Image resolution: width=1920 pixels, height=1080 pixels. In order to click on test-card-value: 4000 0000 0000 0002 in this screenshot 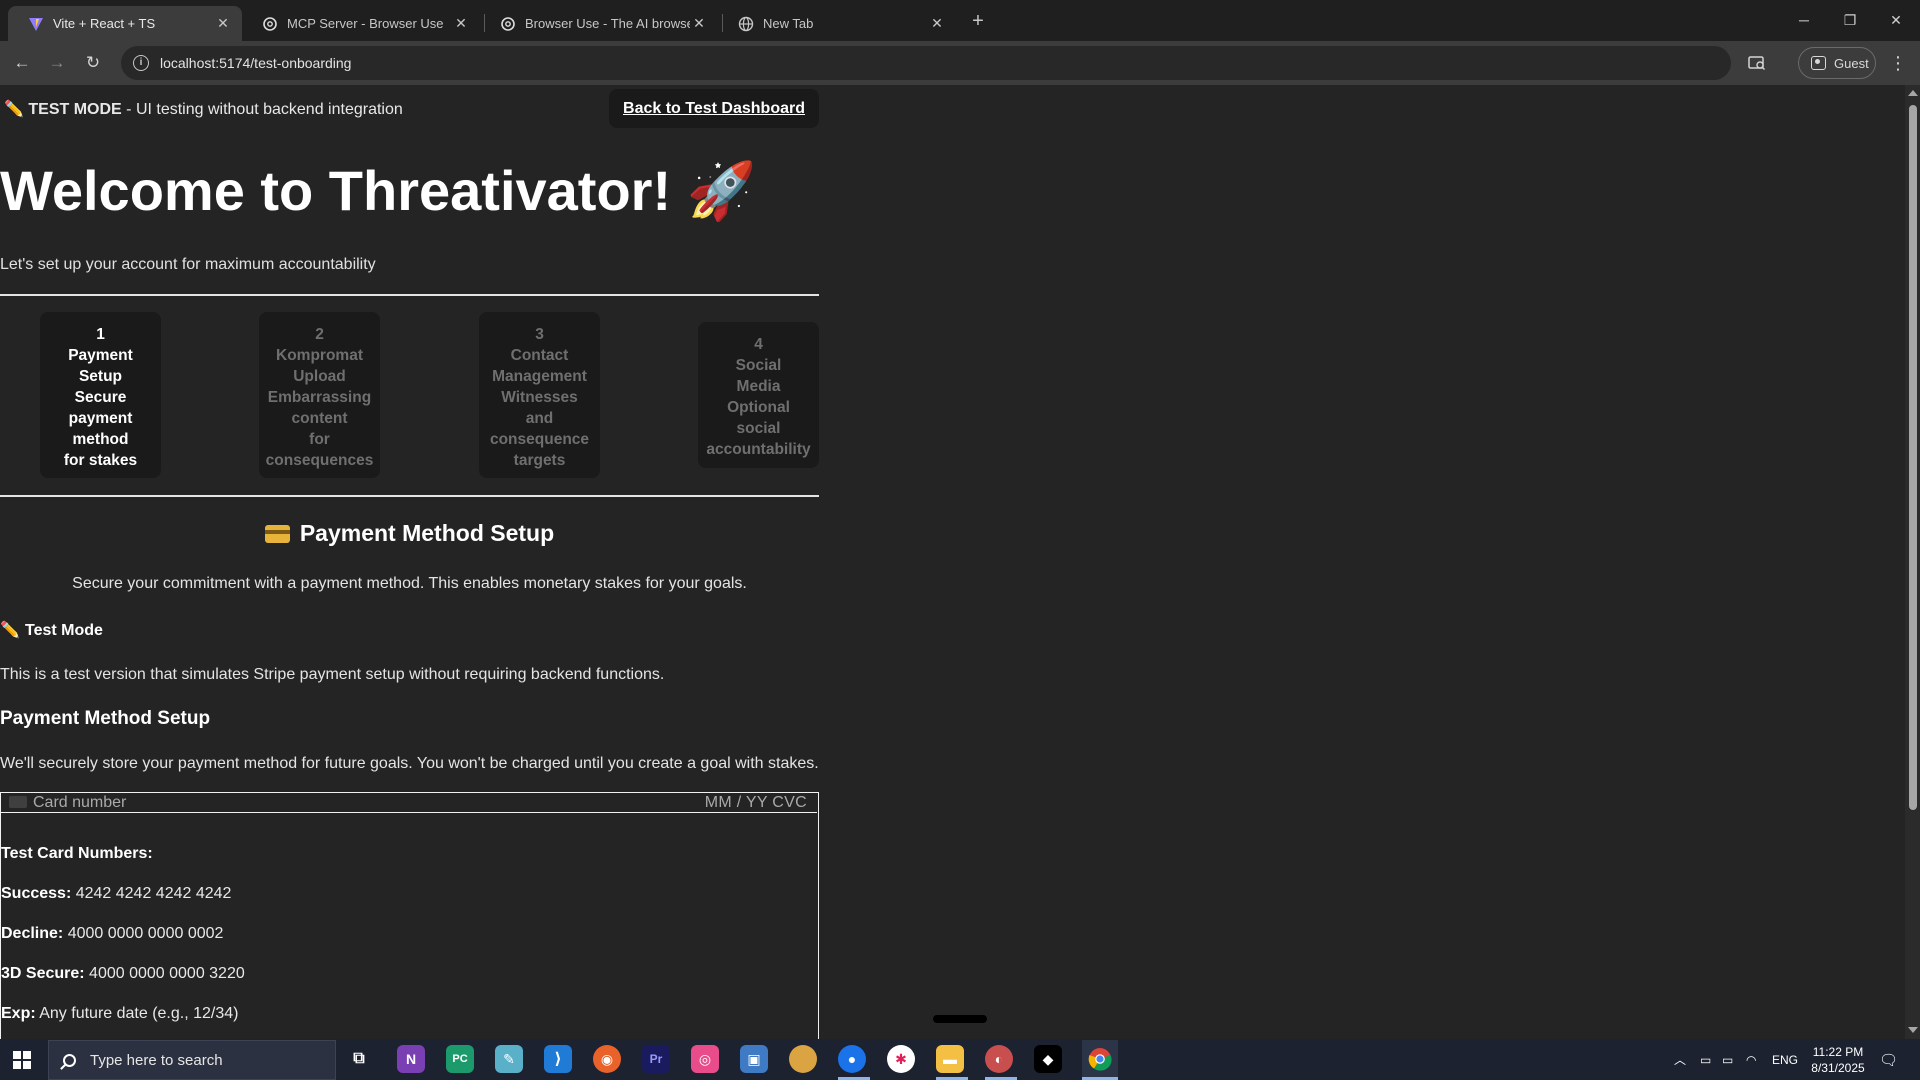, I will do `click(143, 933)`.